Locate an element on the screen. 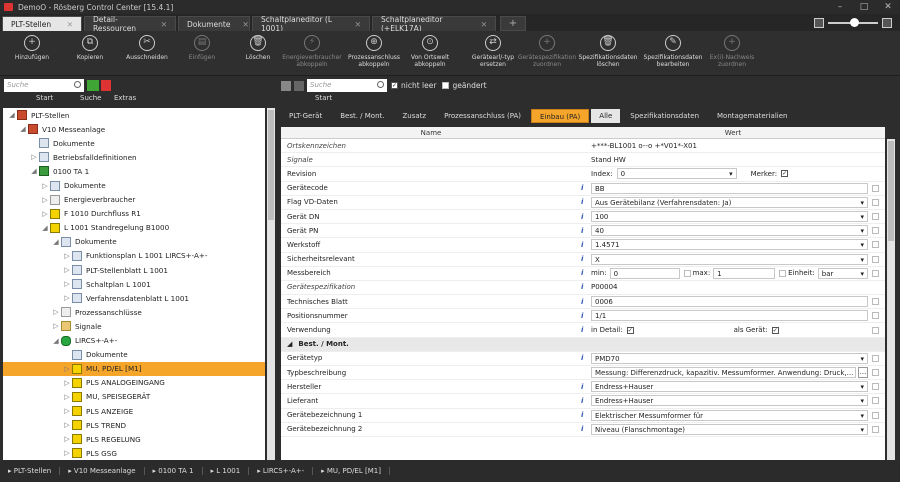 This screenshot has height=482, width=900. tree-item: ▷ PLS GSG is located at coordinates (134, 453).